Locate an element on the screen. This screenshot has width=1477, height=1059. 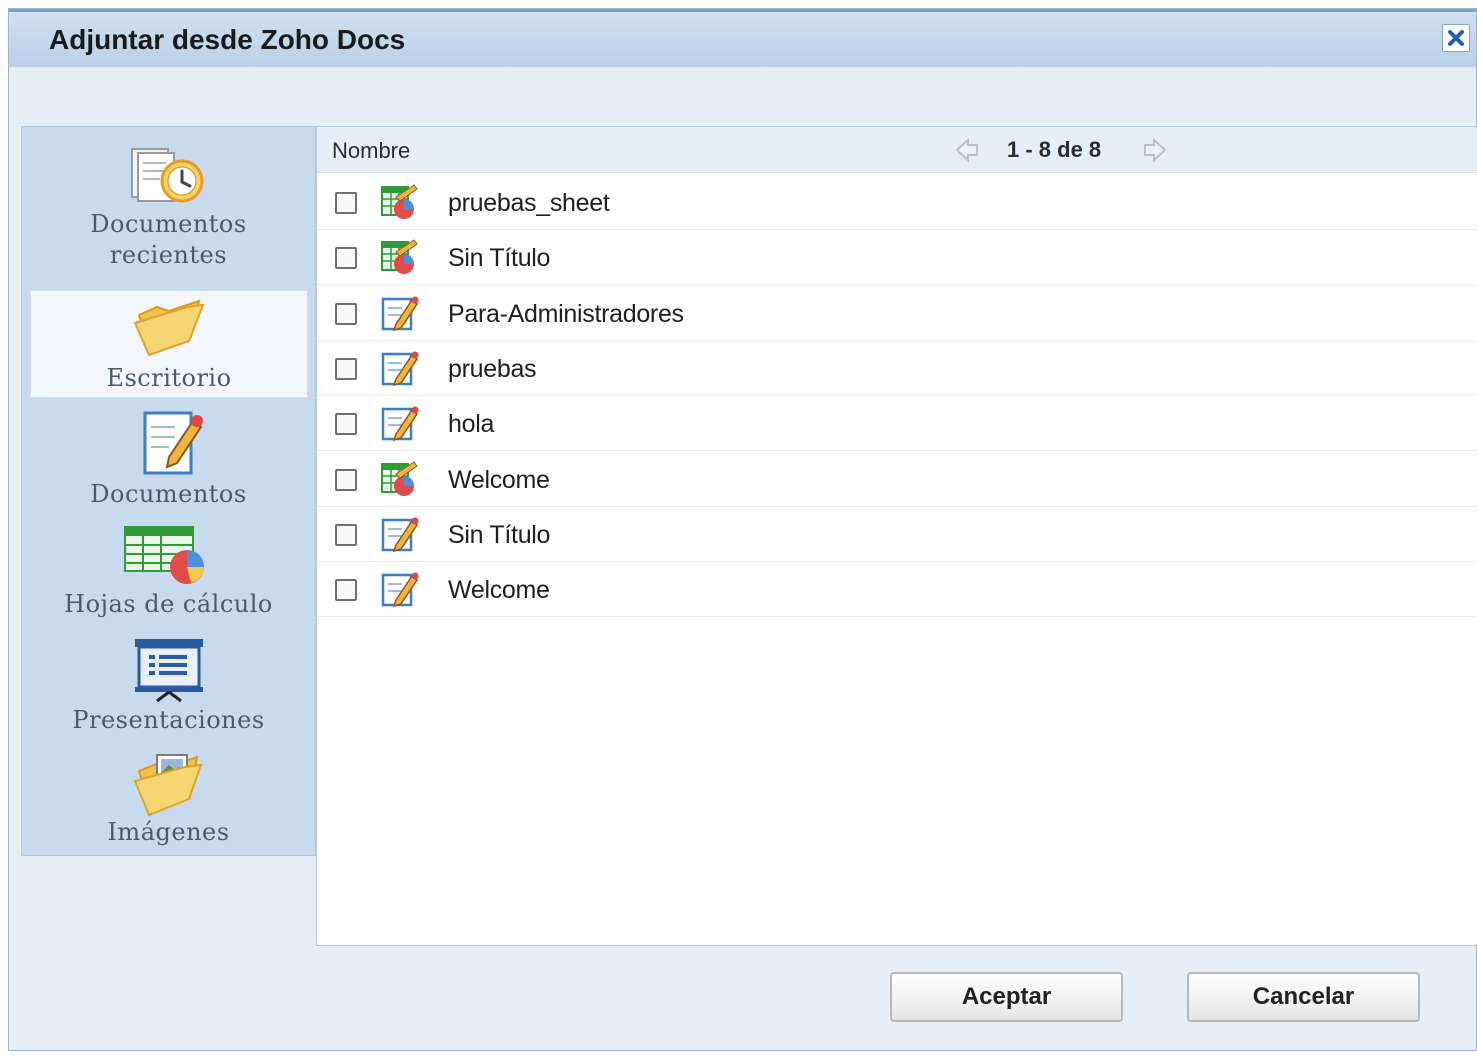
sidebar-item-desktop: Escritorio is located at coordinates (169, 344).